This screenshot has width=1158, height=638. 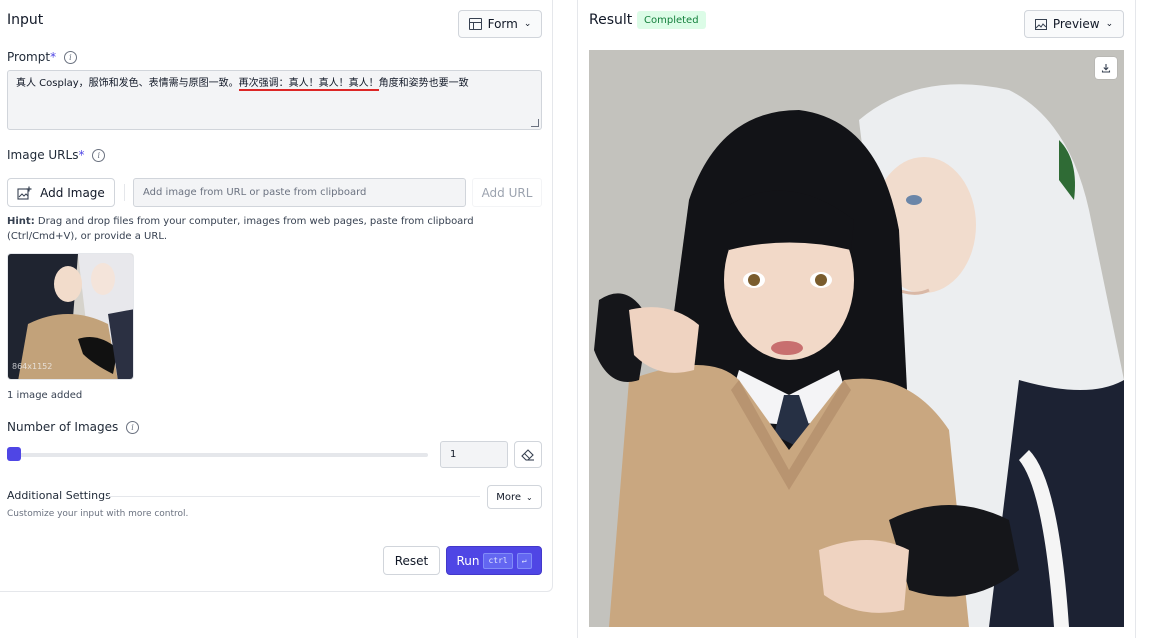 I want to click on resize-handle-icon, so click(x=535, y=123).